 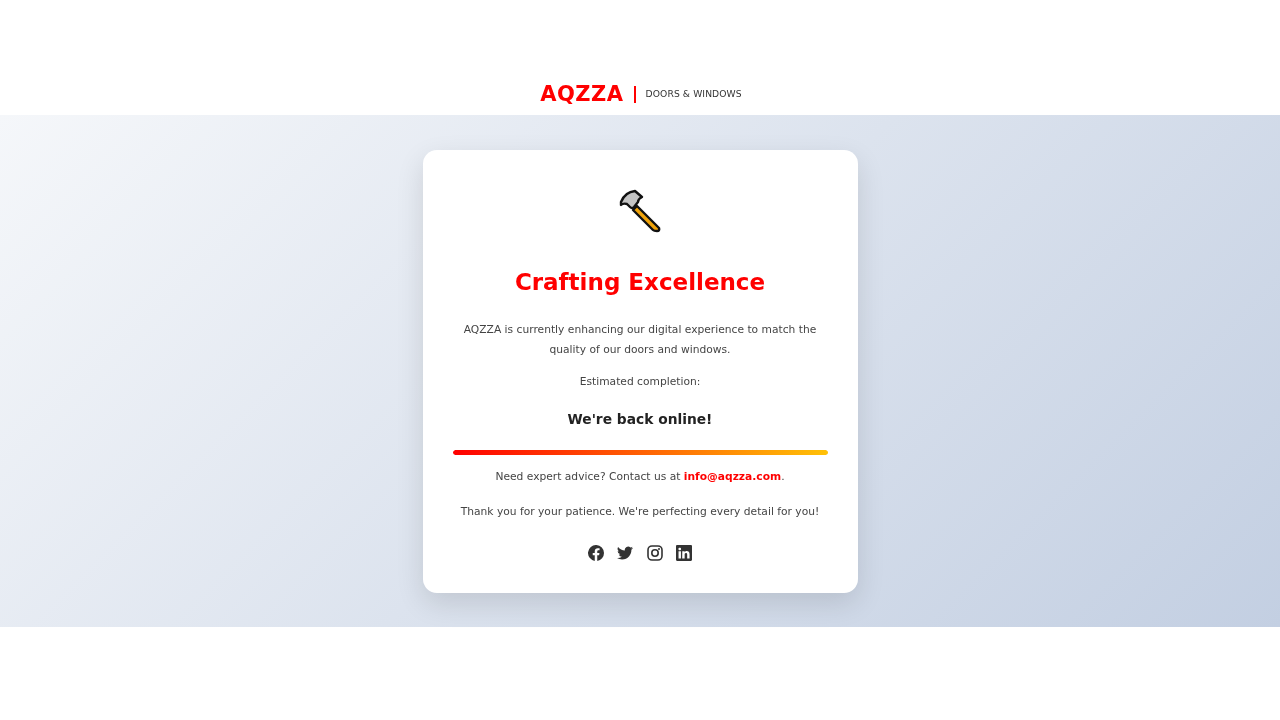 I want to click on eta-label: Estimated completion:, so click(x=640, y=382).